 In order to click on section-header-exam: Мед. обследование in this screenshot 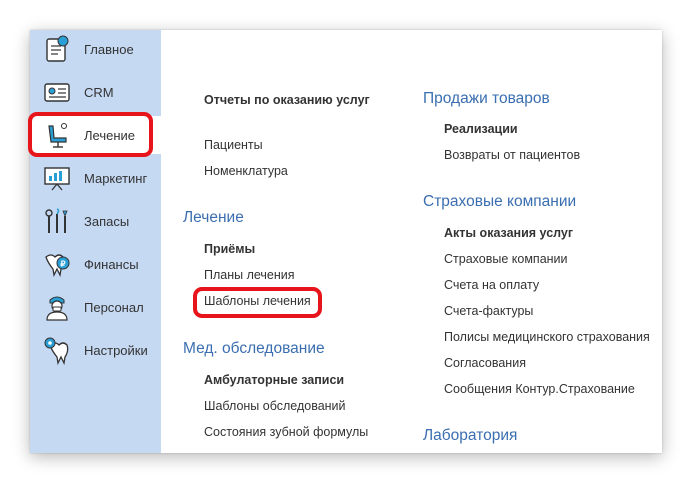, I will do `click(254, 348)`.